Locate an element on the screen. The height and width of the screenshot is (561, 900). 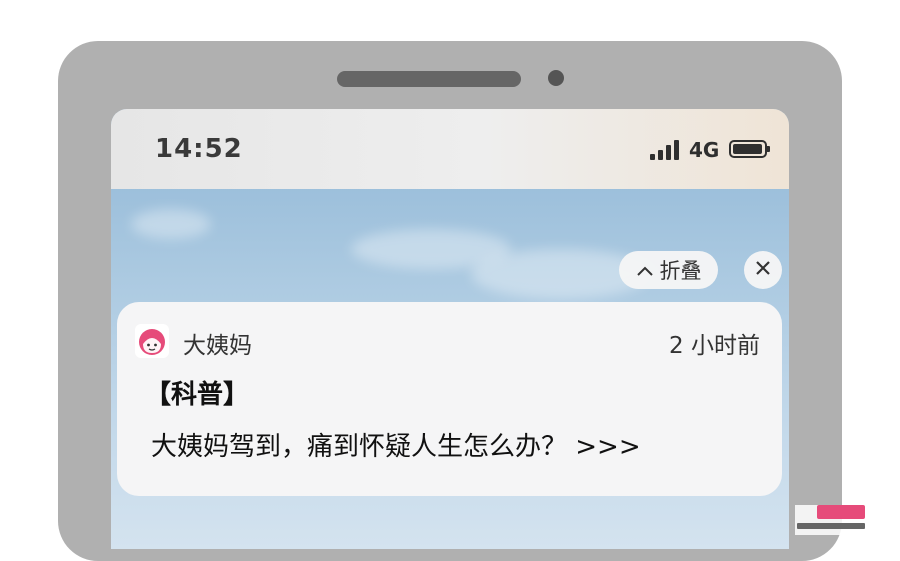
chevron-up-icon is located at coordinates (645, 270).